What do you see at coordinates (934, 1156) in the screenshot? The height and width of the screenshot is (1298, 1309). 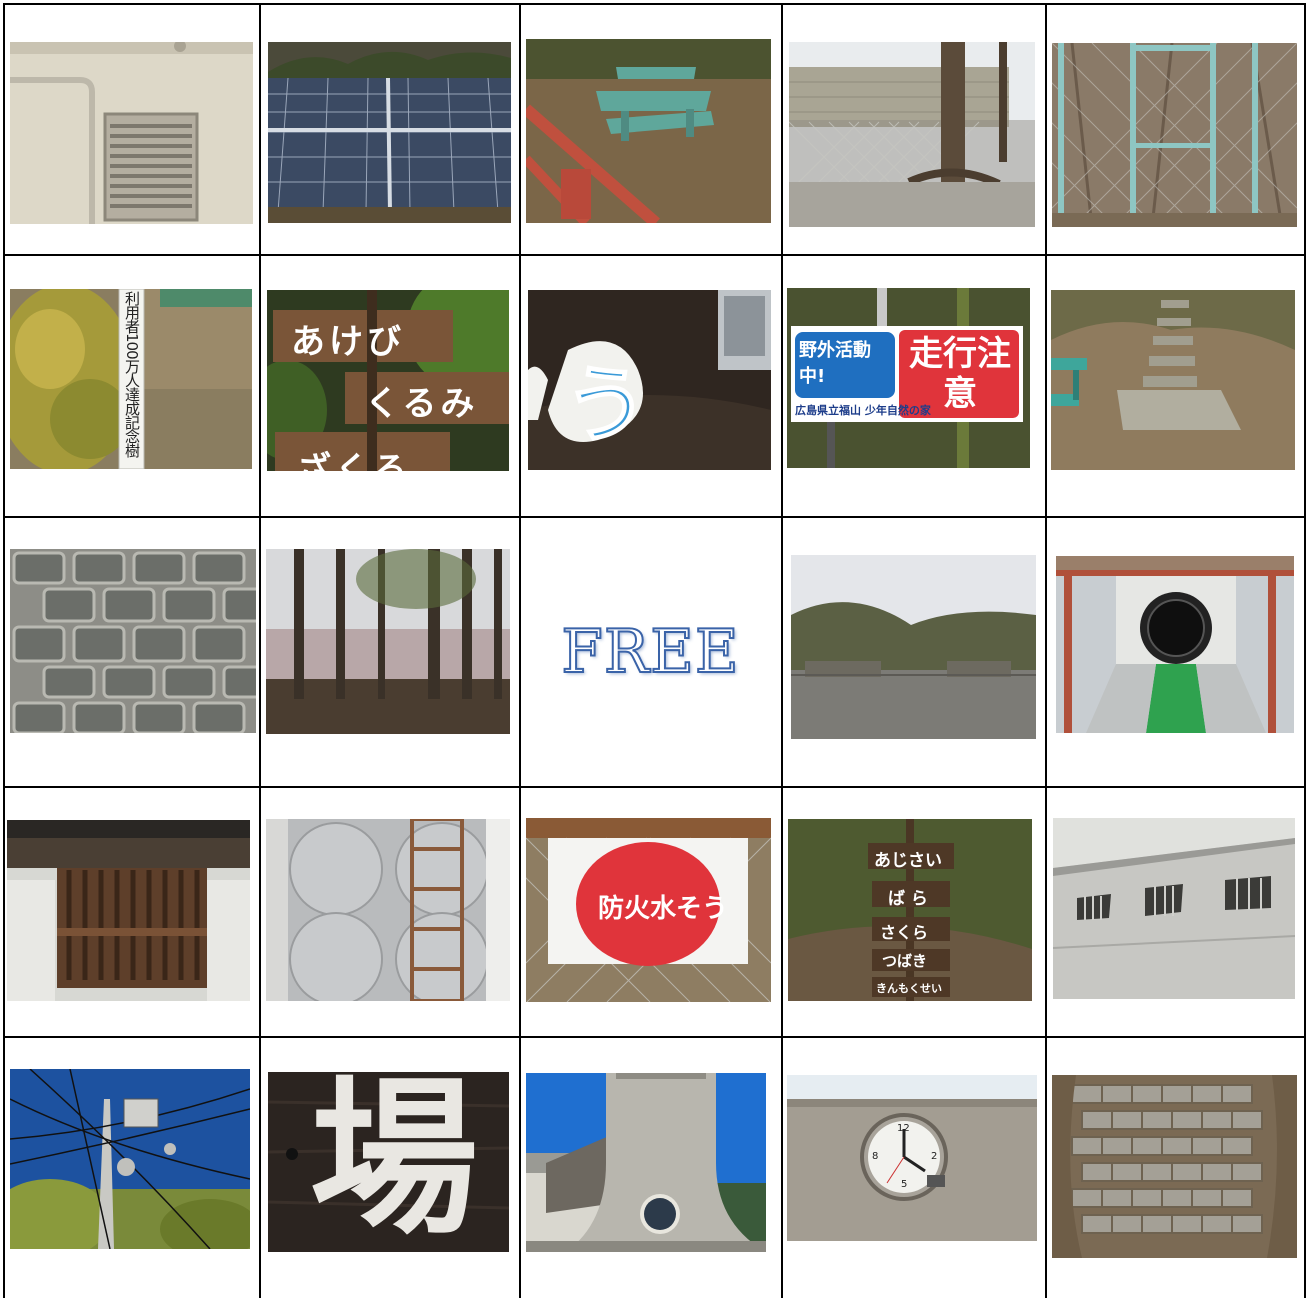 I see `clock-numeral-3: 2` at bounding box center [934, 1156].